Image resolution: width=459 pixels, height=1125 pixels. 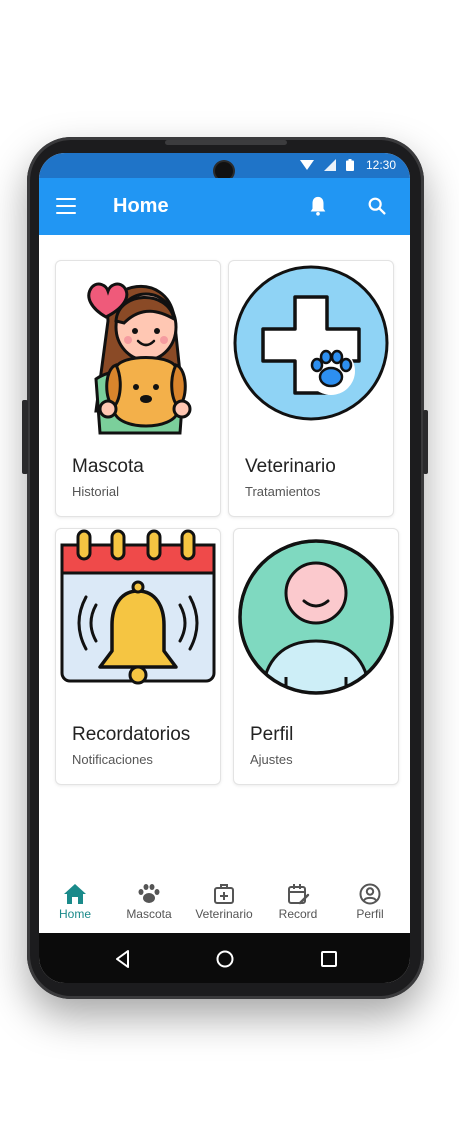 I want to click on home-icon, so click(x=75, y=894).